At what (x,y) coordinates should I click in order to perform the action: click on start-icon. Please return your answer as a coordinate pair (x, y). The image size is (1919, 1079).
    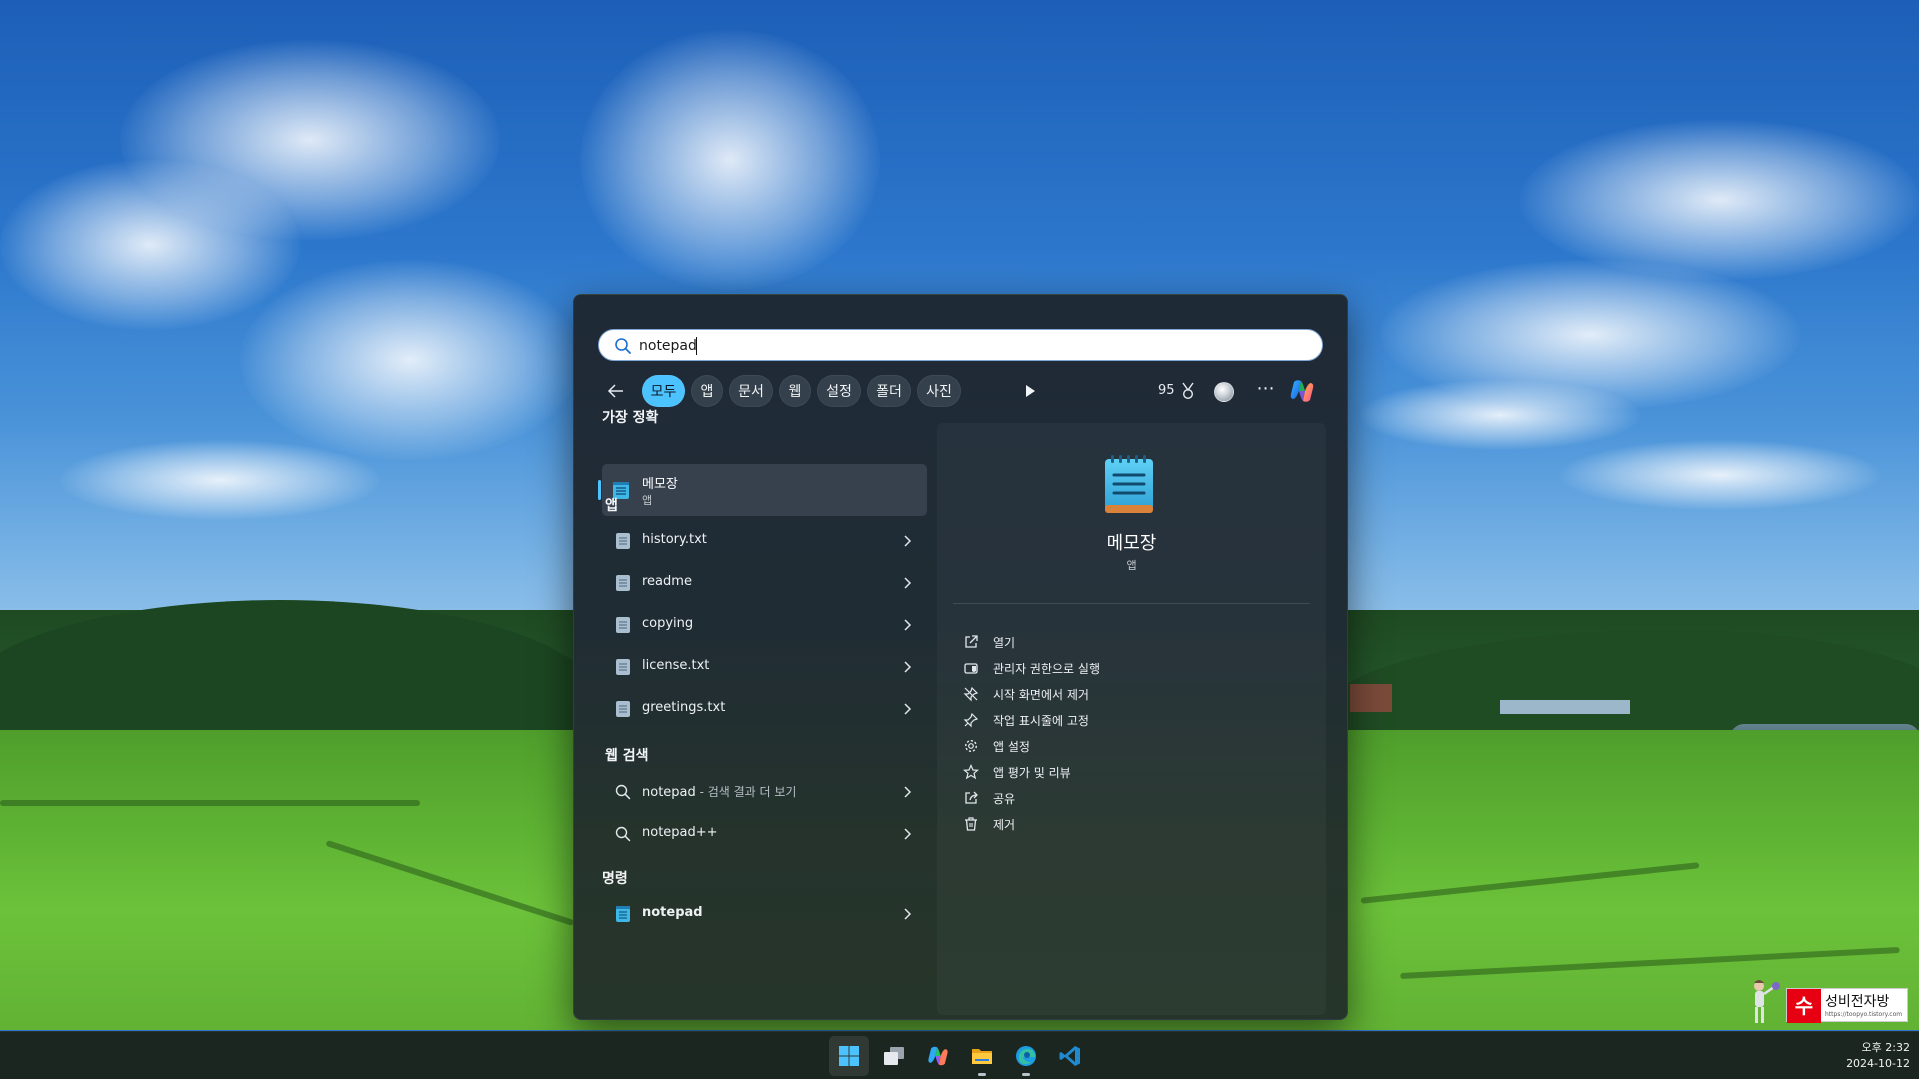
    Looking at the image, I should click on (849, 1056).